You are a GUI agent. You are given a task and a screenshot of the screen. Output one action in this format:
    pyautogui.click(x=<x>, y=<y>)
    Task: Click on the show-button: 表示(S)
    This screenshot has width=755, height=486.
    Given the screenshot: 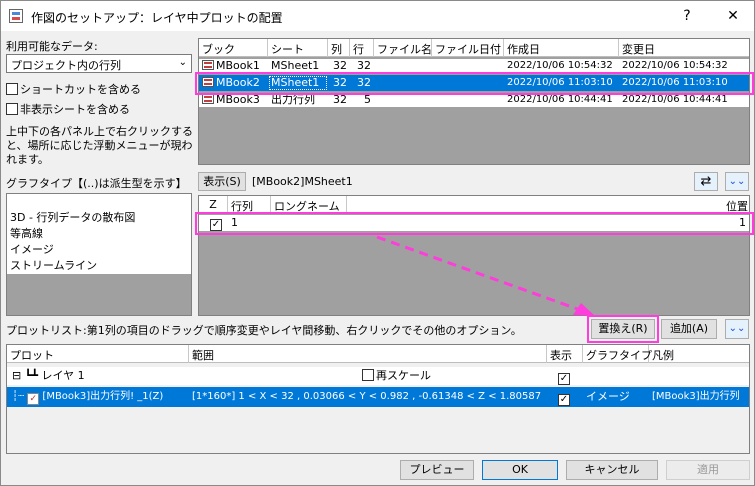 What is the action you would take?
    pyautogui.click(x=222, y=181)
    